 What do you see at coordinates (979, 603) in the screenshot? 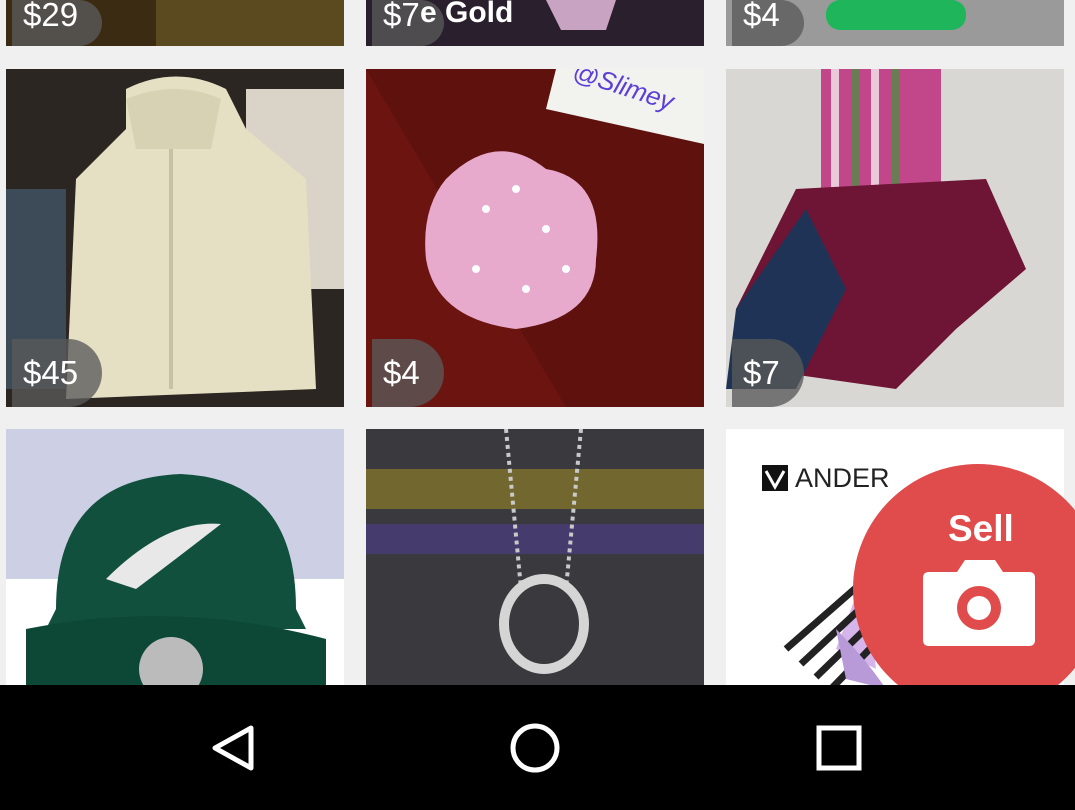
I see `camera-icon` at bounding box center [979, 603].